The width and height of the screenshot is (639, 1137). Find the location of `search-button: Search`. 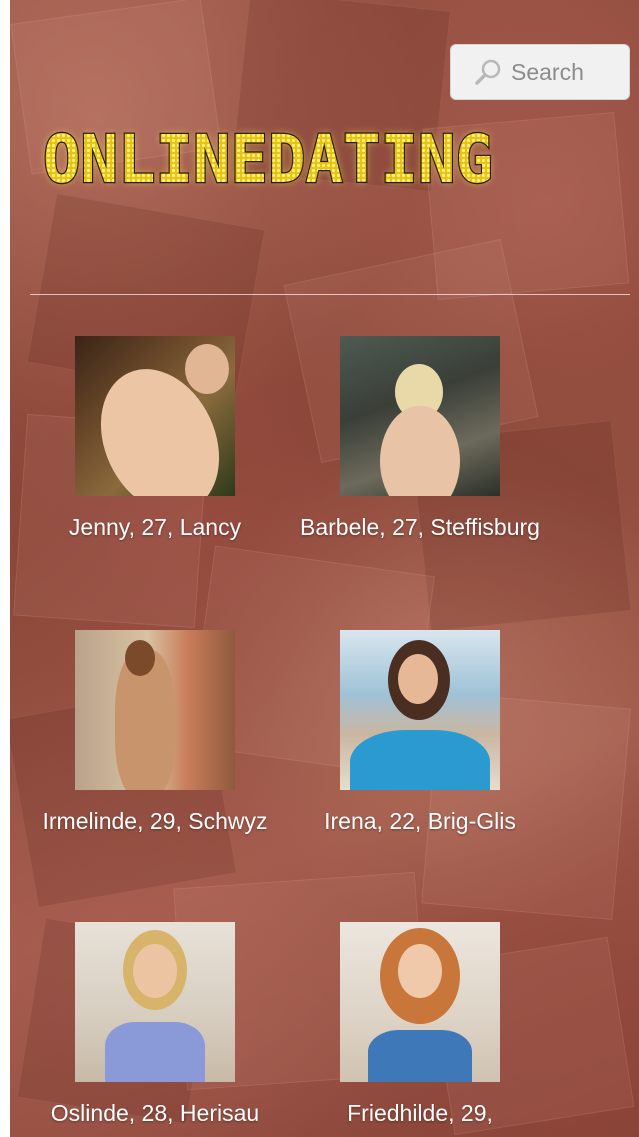

search-button: Search is located at coordinates (540, 72).